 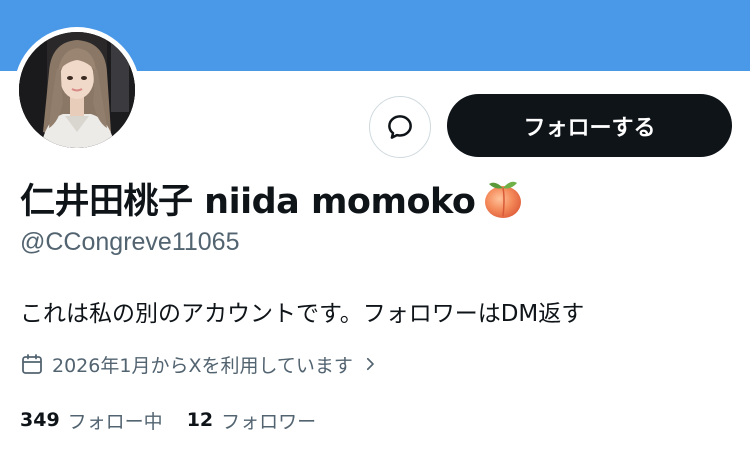 What do you see at coordinates (40, 420) in the screenshot?
I see `following-count: 349` at bounding box center [40, 420].